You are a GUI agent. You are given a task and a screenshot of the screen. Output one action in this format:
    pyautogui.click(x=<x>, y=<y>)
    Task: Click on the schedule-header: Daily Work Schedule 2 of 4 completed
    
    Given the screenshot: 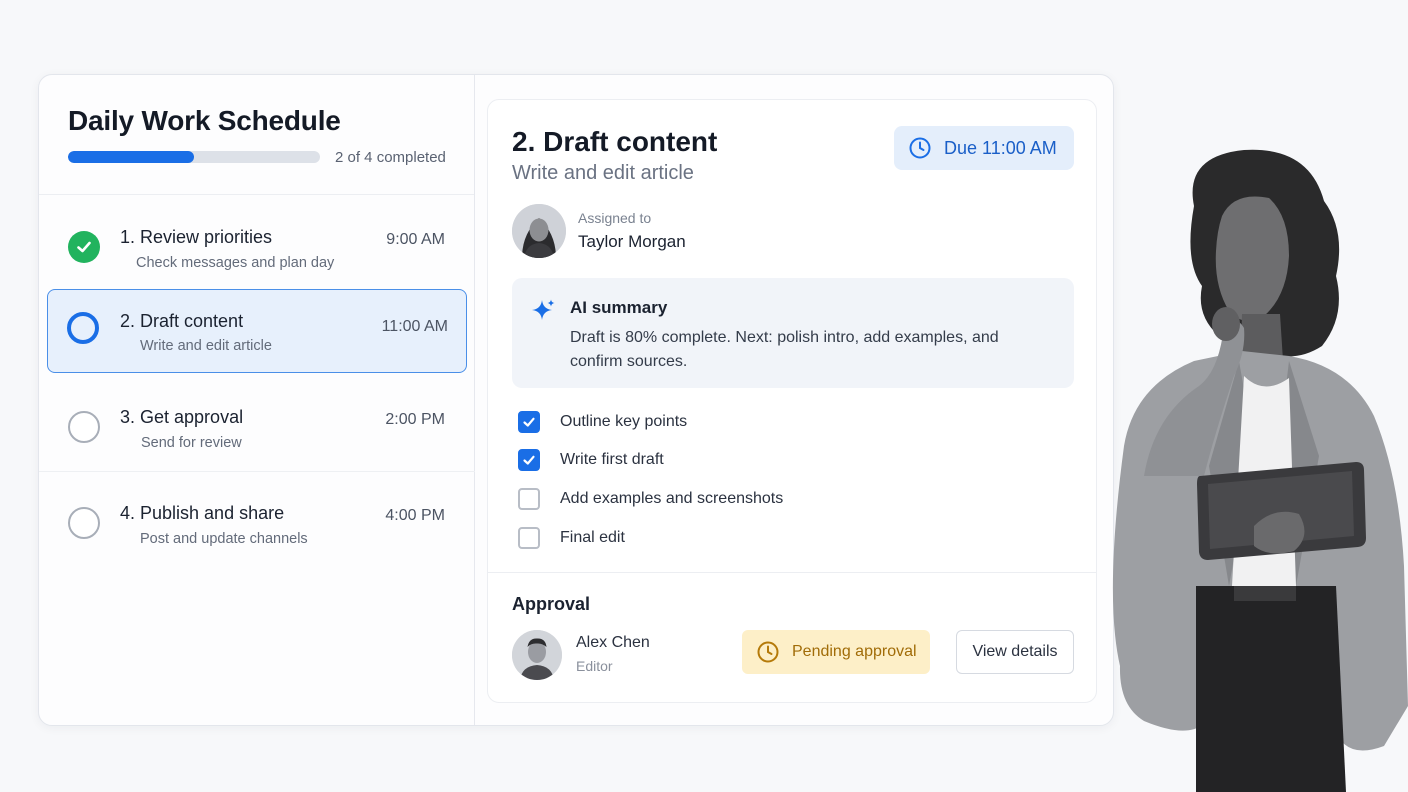 What is the action you would take?
    pyautogui.click(x=256, y=135)
    